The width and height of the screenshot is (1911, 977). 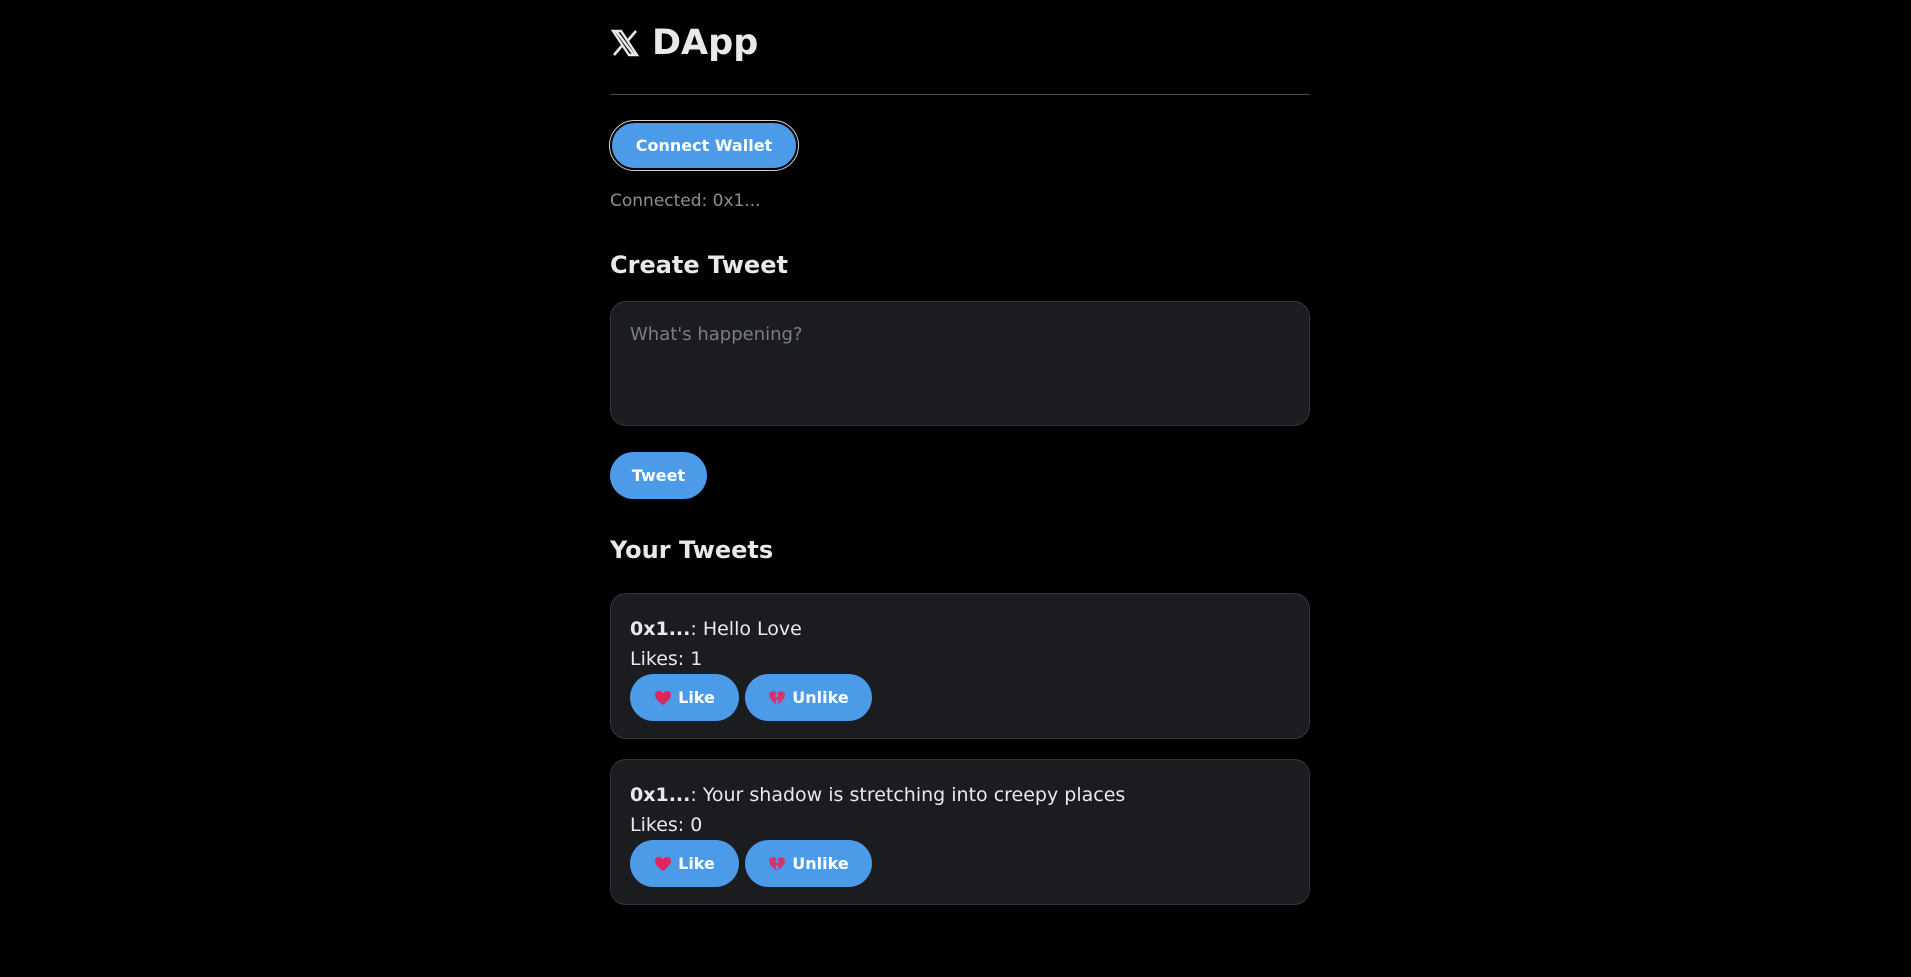 What do you see at coordinates (625, 43) in the screenshot?
I see `x-logo-icon` at bounding box center [625, 43].